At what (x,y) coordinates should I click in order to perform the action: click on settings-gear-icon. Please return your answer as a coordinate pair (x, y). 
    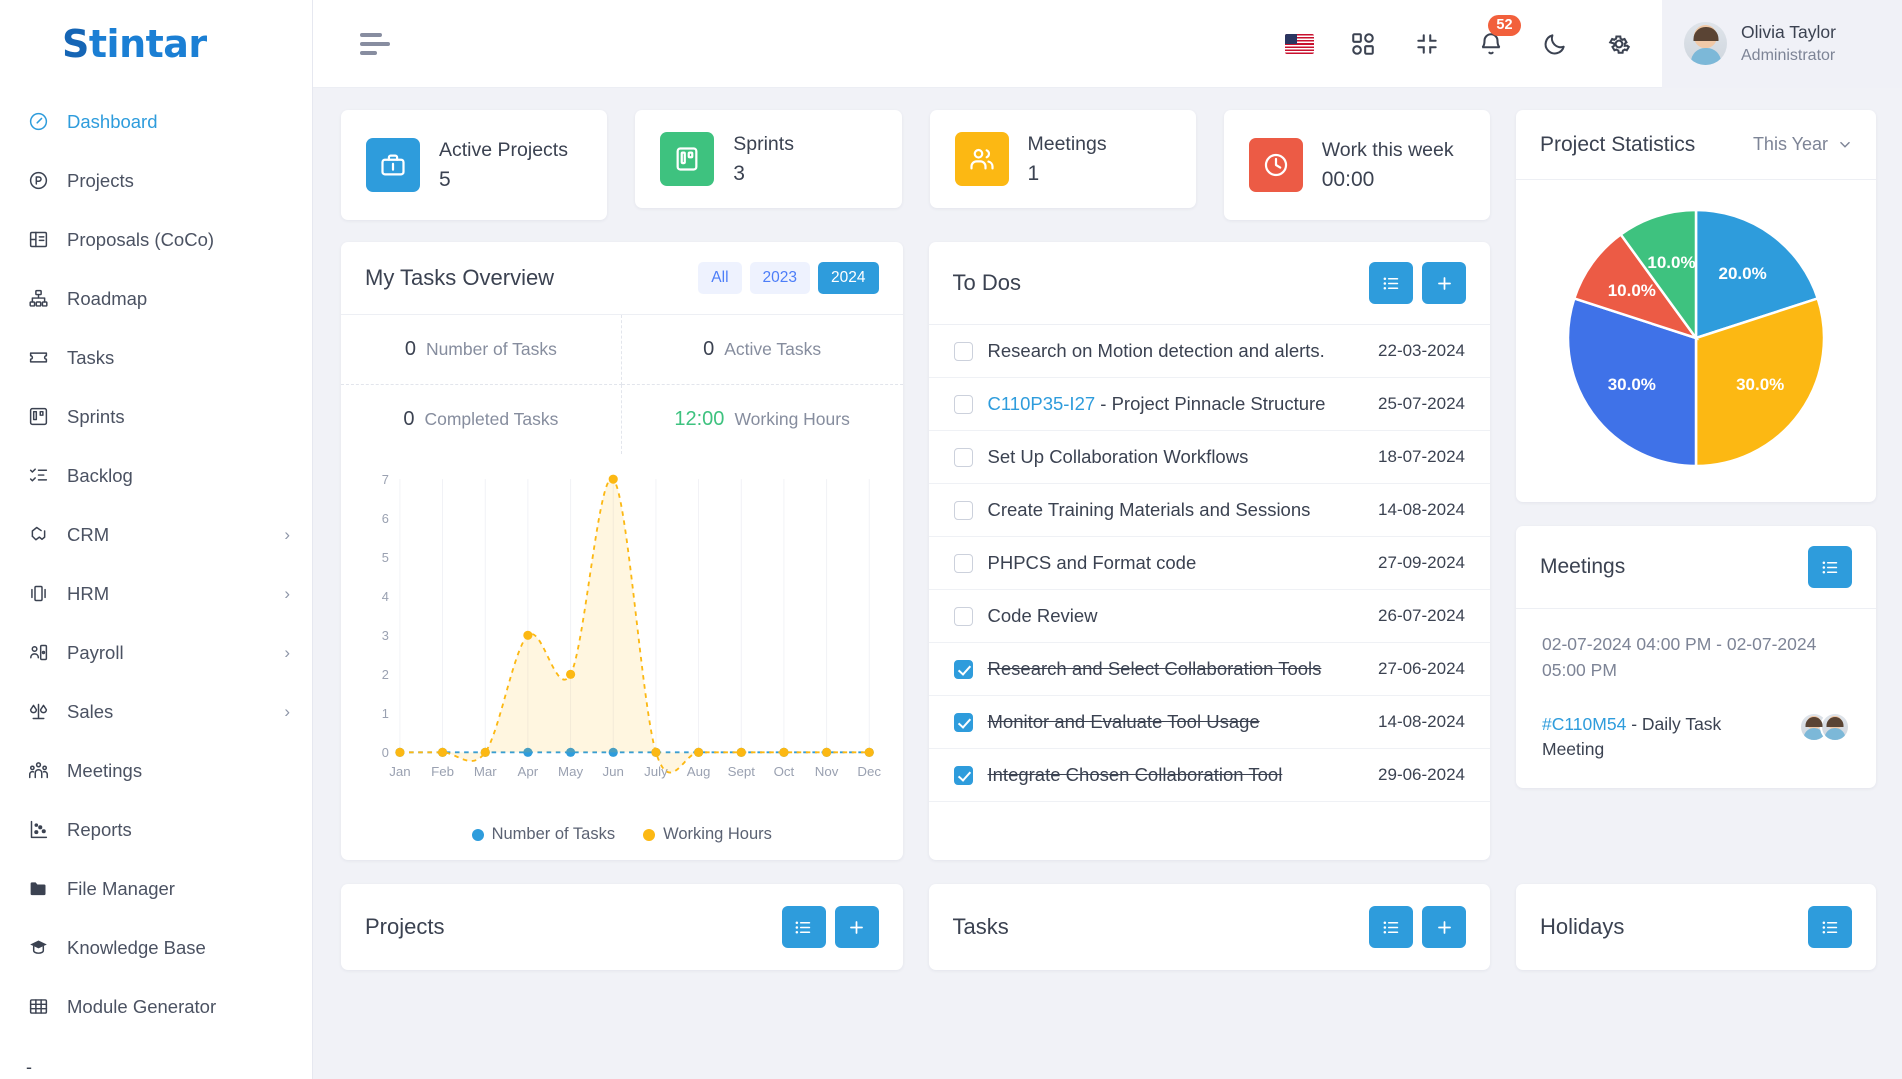
    Looking at the image, I should click on (1619, 44).